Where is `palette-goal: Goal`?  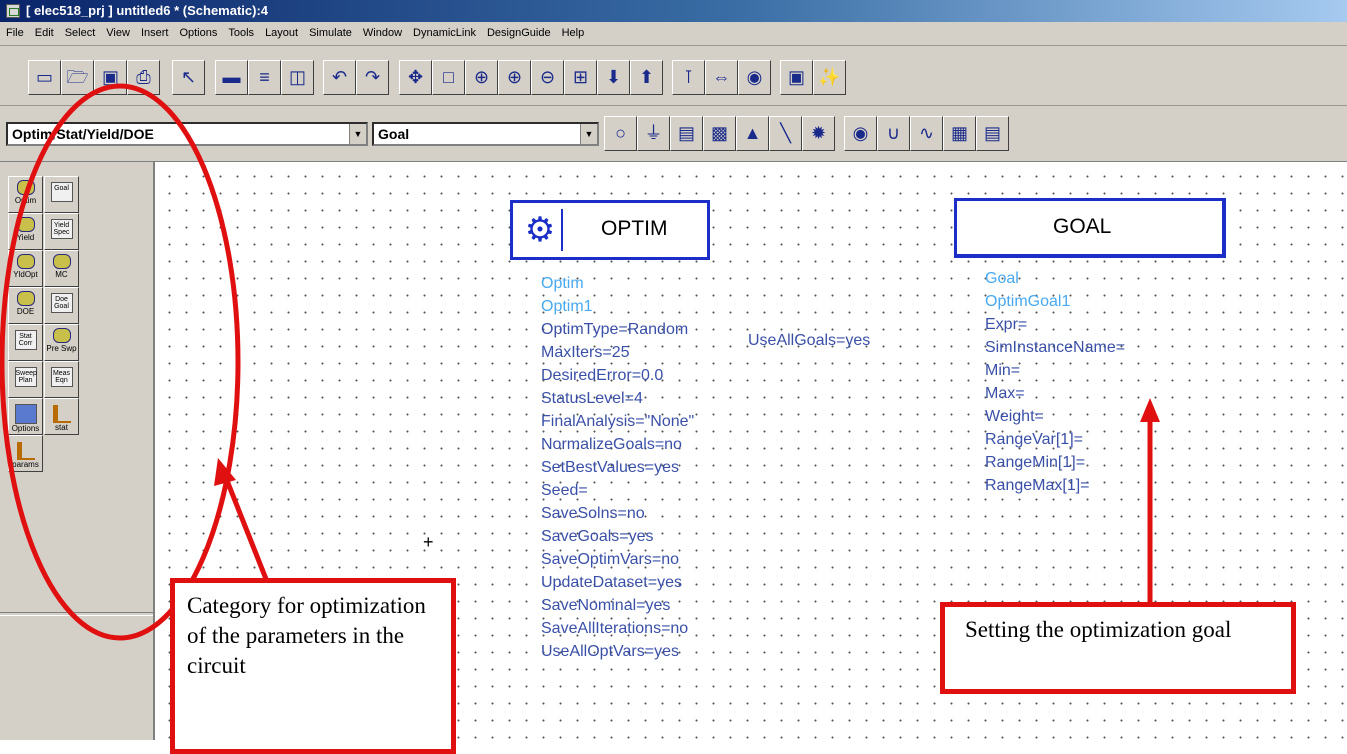 palette-goal: Goal is located at coordinates (61, 194).